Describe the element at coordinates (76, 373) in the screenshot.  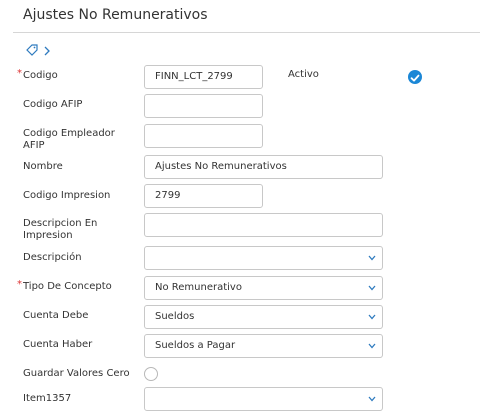
I see `guardar-valores-cero-label: Guardar Valores Cero` at that location.